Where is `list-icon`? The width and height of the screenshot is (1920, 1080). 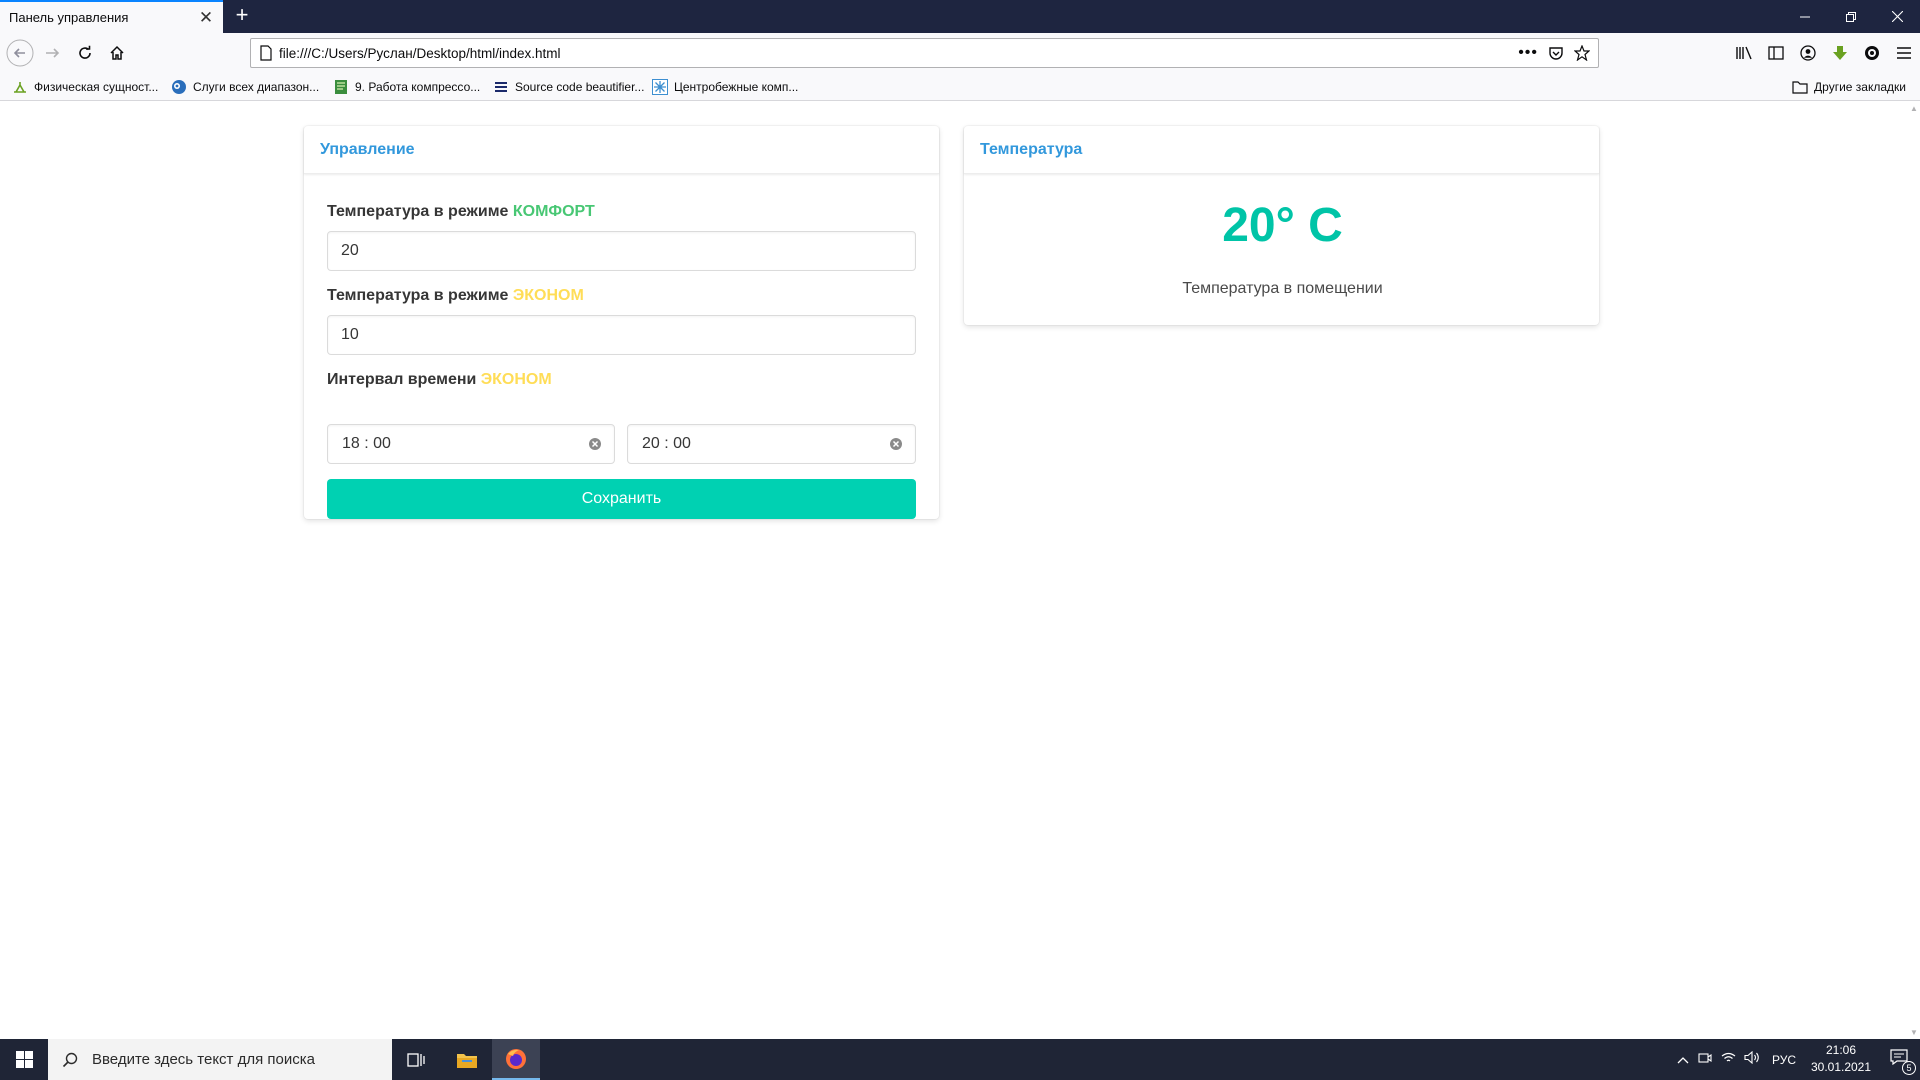 list-icon is located at coordinates (501, 87).